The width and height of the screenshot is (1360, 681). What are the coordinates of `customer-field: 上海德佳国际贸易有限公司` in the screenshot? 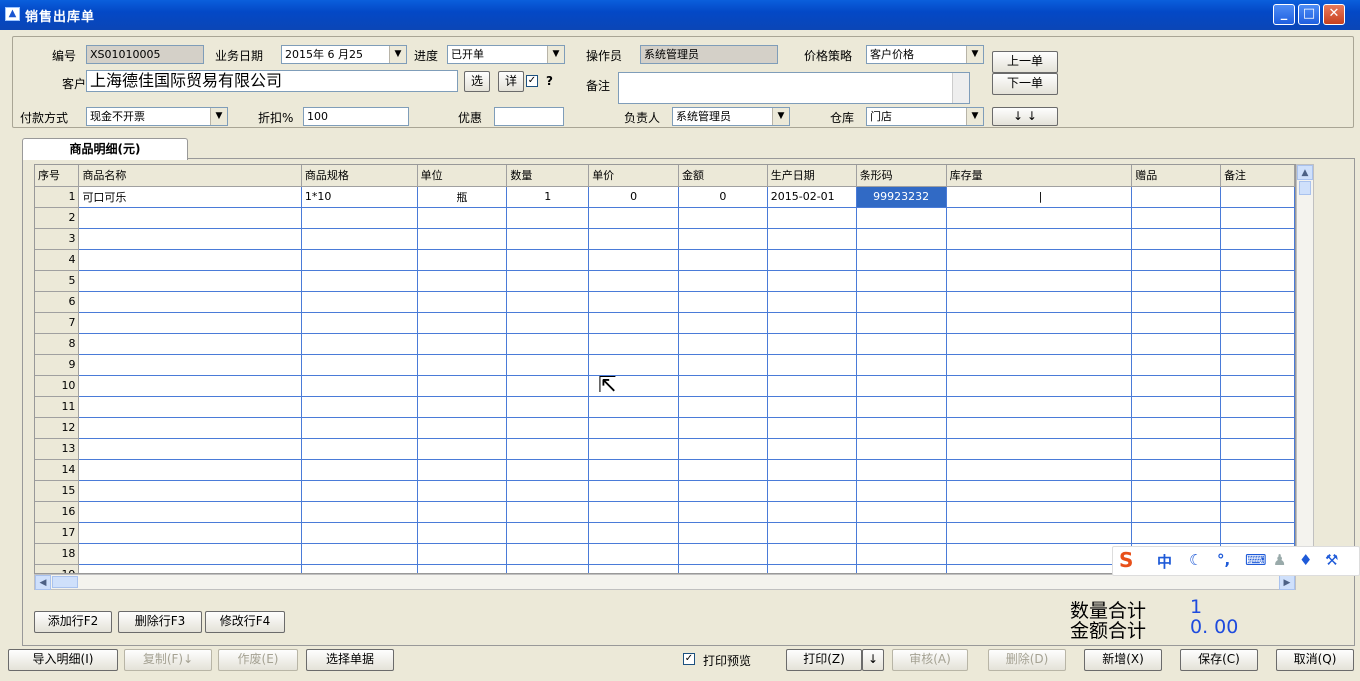 It's located at (272, 81).